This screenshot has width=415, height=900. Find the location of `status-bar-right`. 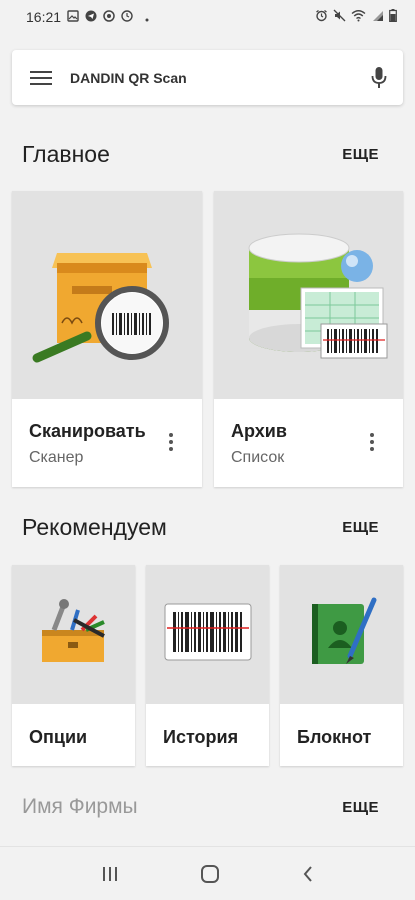

status-bar-right is located at coordinates (356, 17).